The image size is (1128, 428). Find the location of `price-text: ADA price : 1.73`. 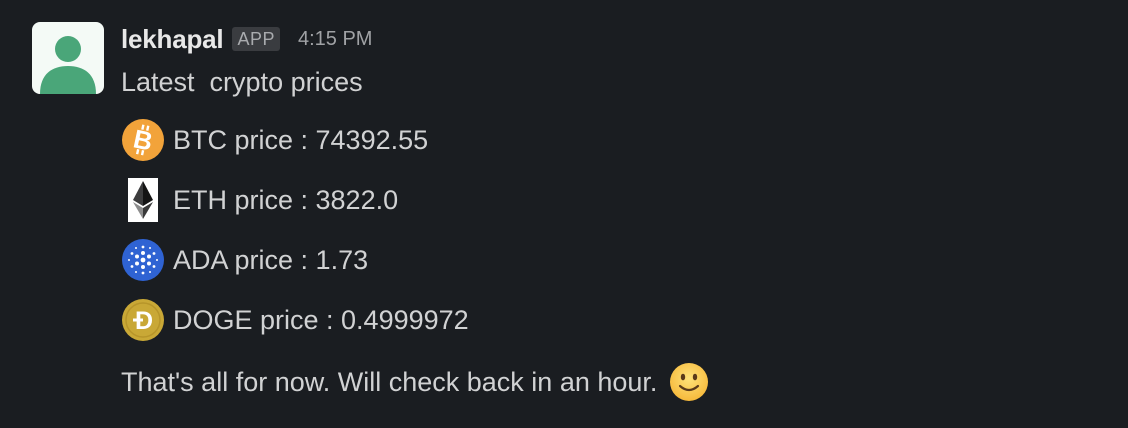

price-text: ADA price : 1.73 is located at coordinates (271, 260).